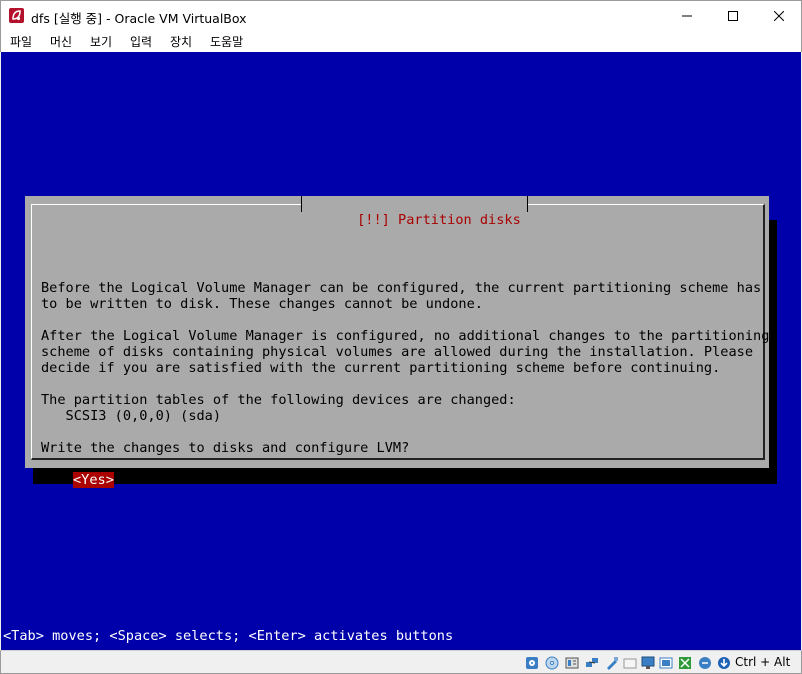 The image size is (802, 674). I want to click on yes-button: <Yes>, so click(93, 480).